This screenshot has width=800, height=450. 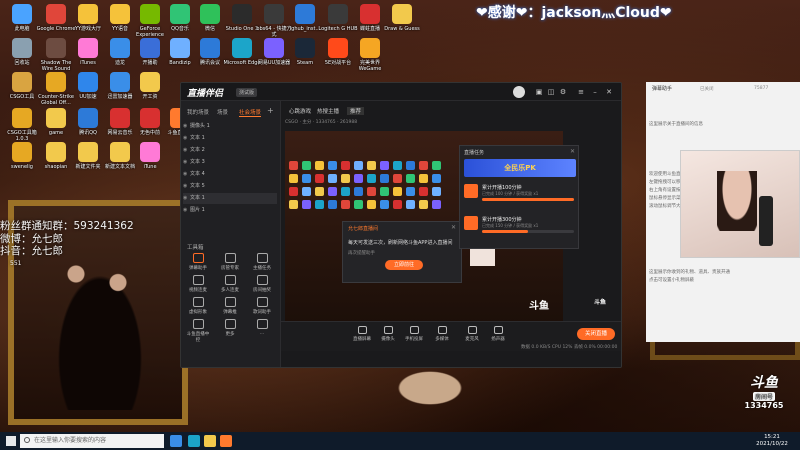 What do you see at coordinates (551, 92) in the screenshot?
I see `gift-icon: ◫` at bounding box center [551, 92].